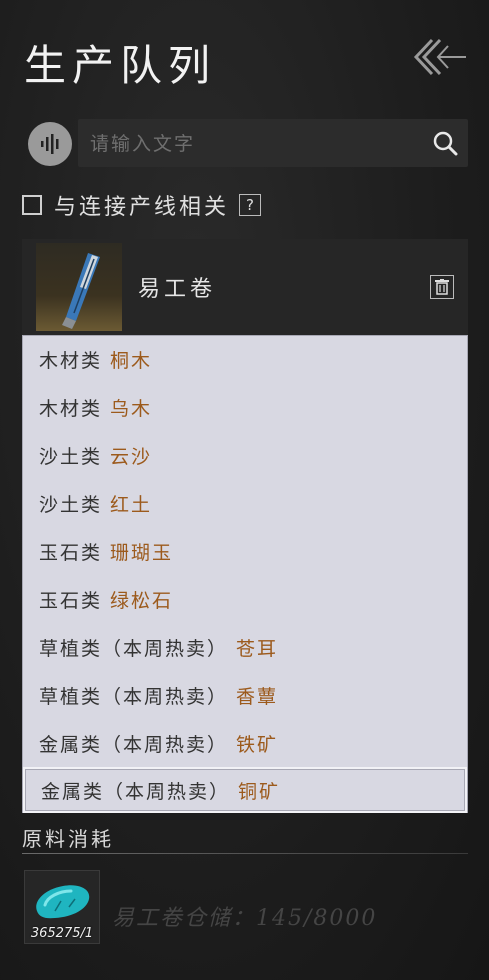  Describe the element at coordinates (142, 552) in the screenshot. I see `option-value: 珊瑚玉` at that location.